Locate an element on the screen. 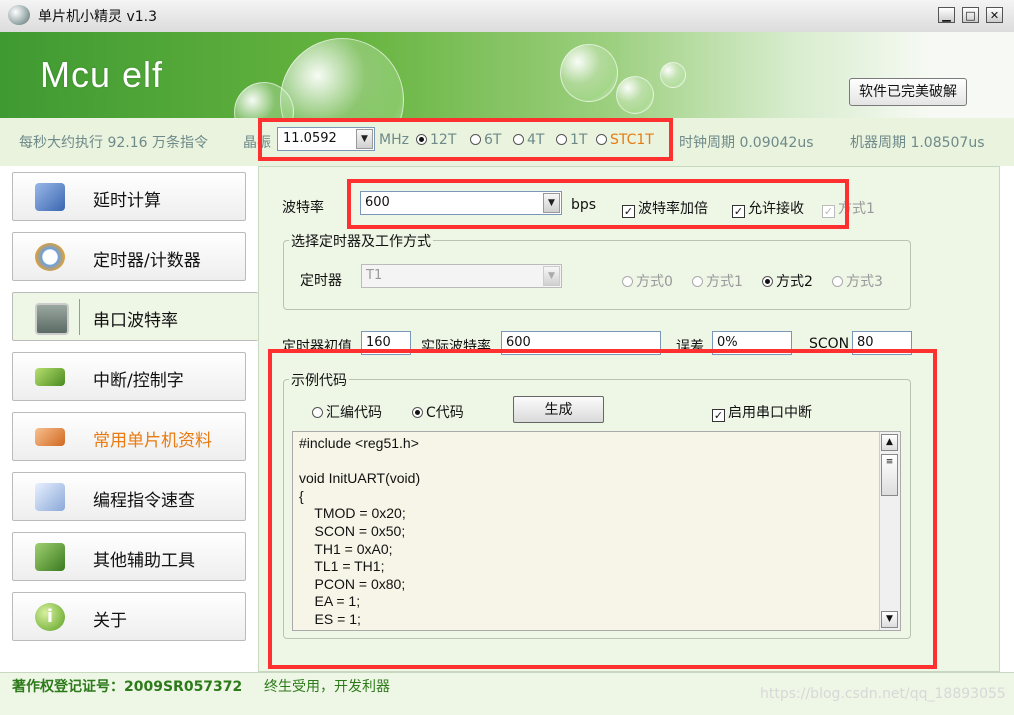  timer-select: T1 ▼ is located at coordinates (461, 276).